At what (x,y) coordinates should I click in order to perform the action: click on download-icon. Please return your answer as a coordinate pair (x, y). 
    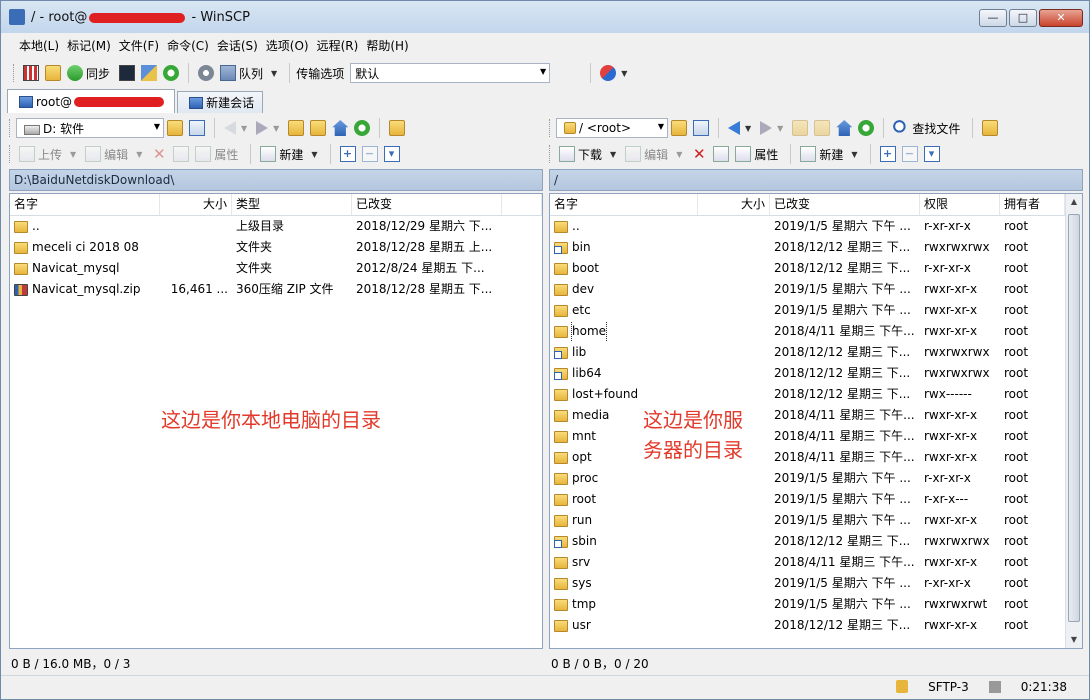
    Looking at the image, I should click on (567, 154).